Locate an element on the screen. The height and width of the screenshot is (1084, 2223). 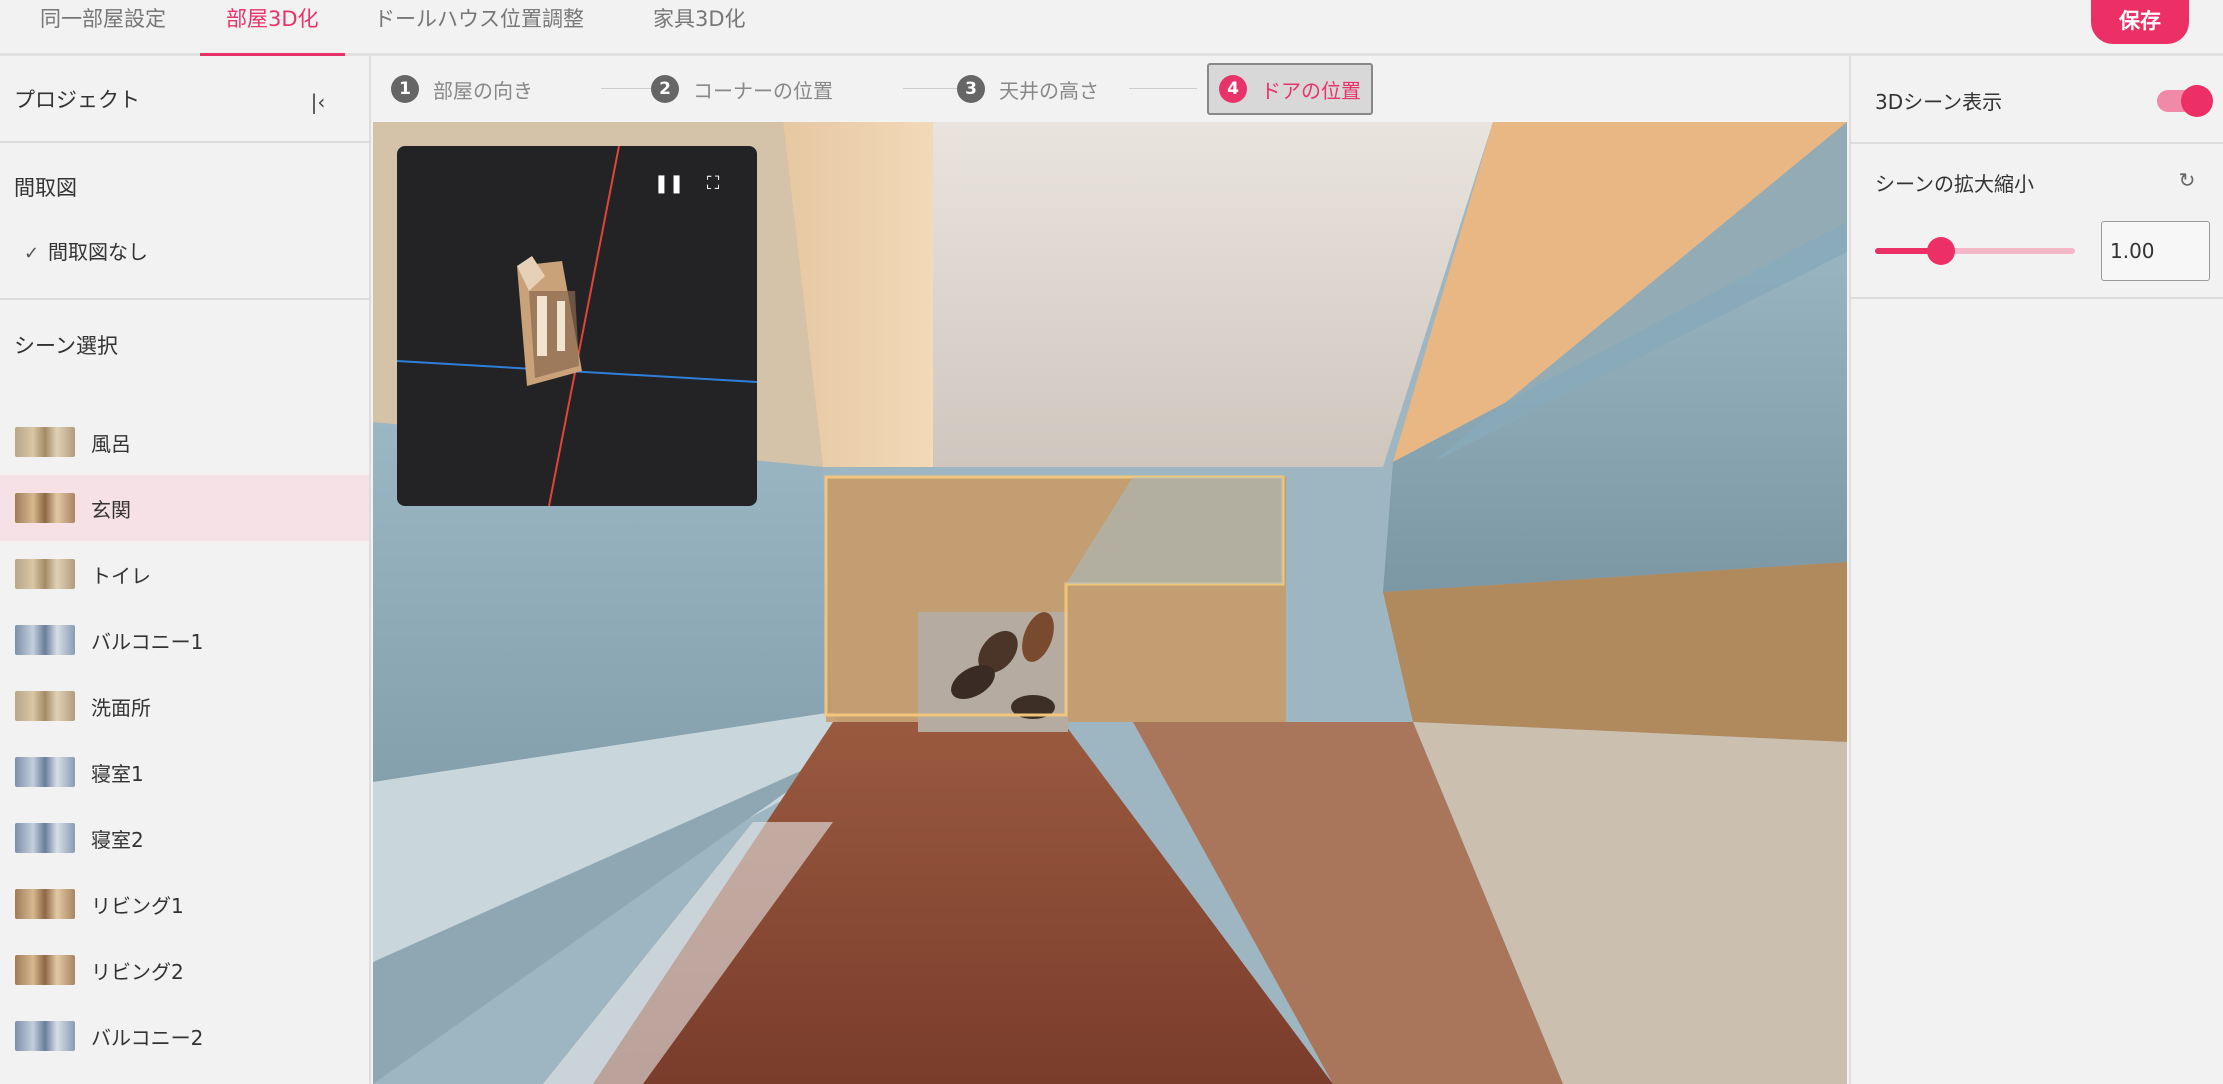
scene-label: 風呂 is located at coordinates (111, 443).